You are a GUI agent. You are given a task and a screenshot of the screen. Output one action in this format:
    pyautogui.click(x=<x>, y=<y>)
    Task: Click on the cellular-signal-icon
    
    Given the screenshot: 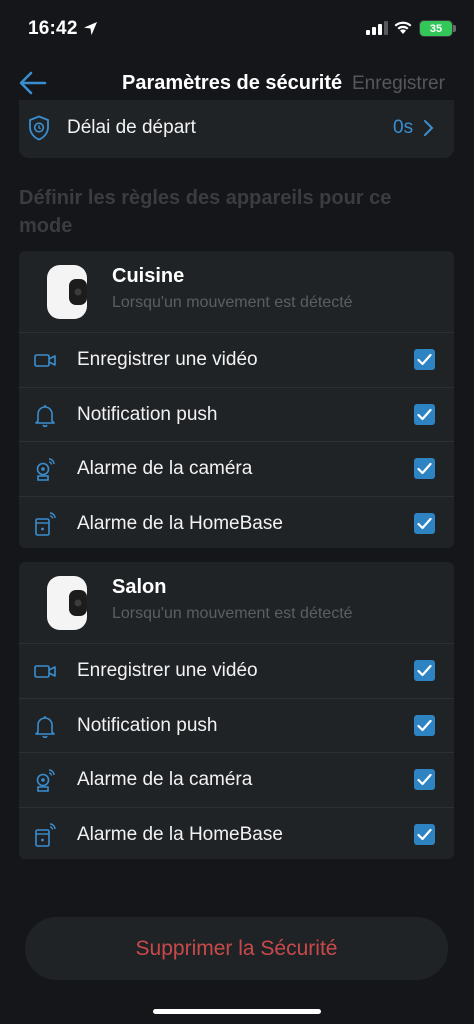 What is the action you would take?
    pyautogui.click(x=377, y=28)
    